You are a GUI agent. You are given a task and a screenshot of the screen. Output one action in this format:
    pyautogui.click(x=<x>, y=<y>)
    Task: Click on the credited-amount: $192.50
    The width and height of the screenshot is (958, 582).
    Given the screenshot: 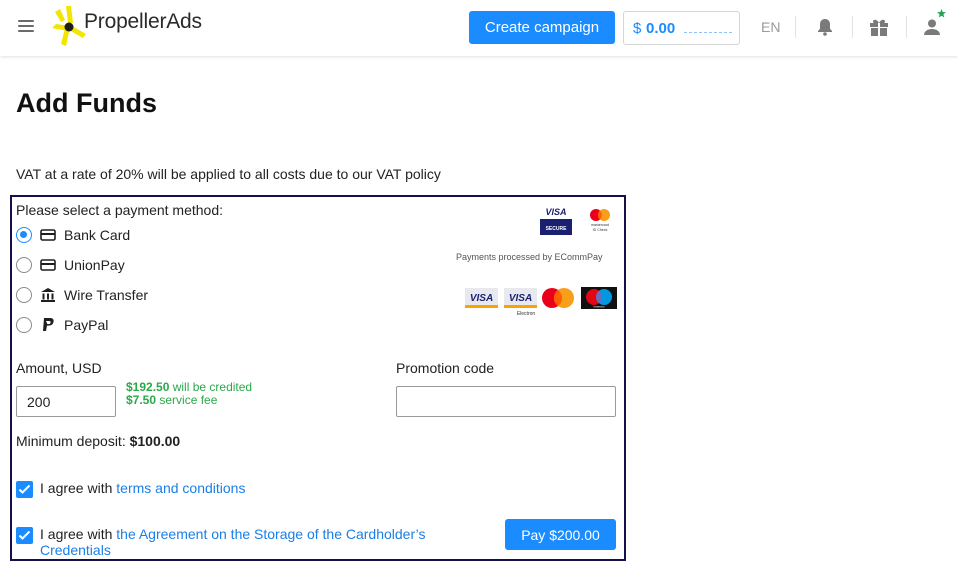 What is the action you would take?
    pyautogui.click(x=148, y=387)
    